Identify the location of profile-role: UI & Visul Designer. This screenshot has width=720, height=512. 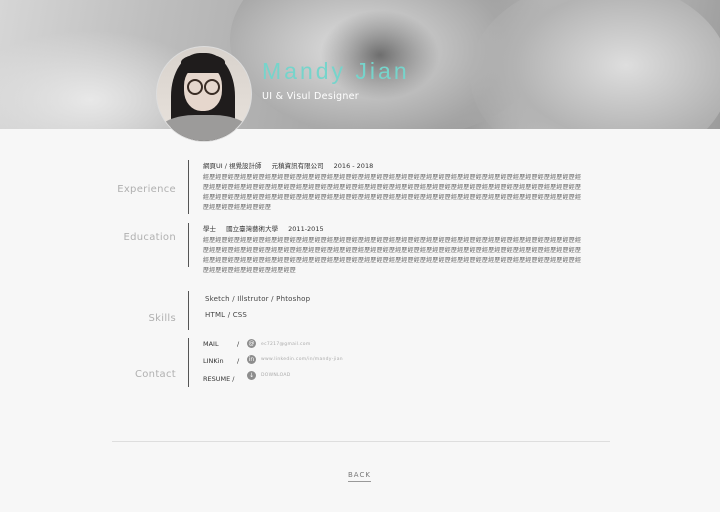
(311, 96).